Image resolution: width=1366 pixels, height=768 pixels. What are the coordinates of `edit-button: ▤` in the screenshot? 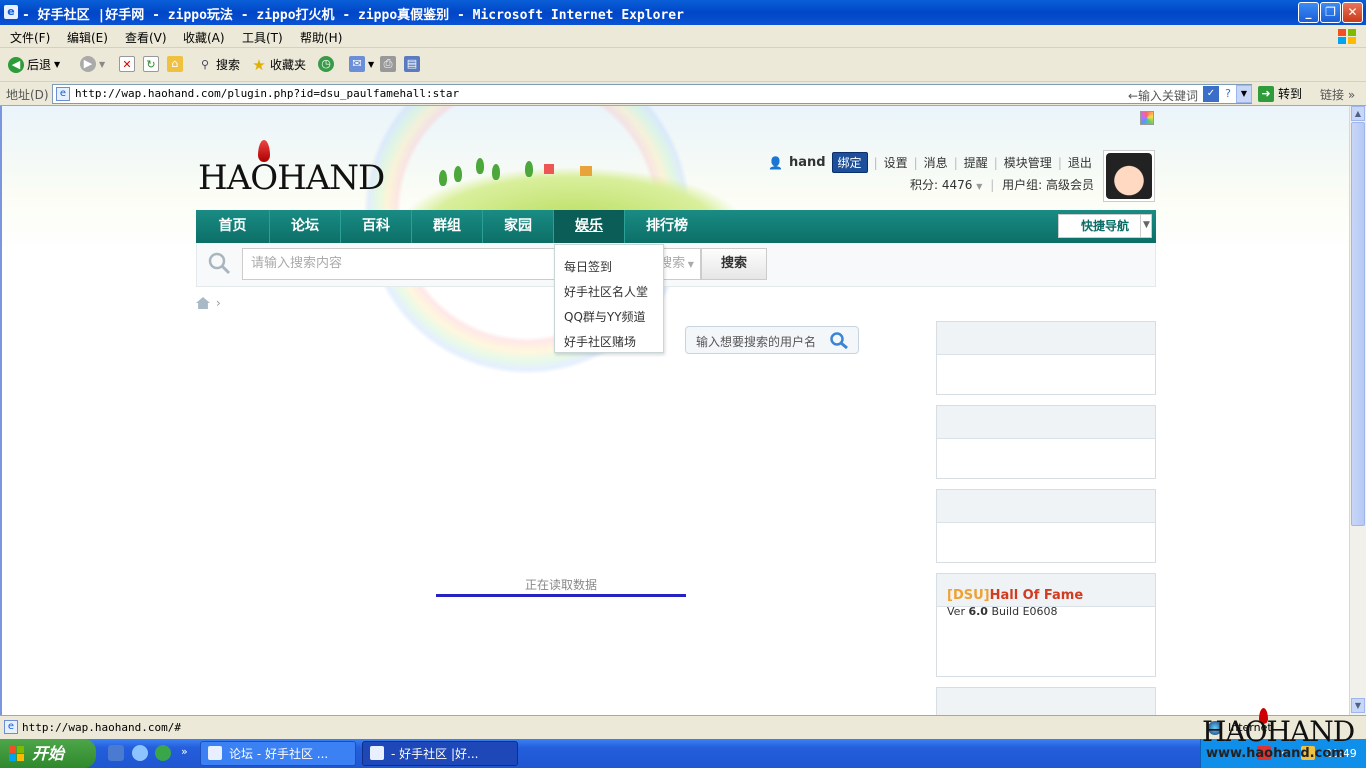 It's located at (412, 64).